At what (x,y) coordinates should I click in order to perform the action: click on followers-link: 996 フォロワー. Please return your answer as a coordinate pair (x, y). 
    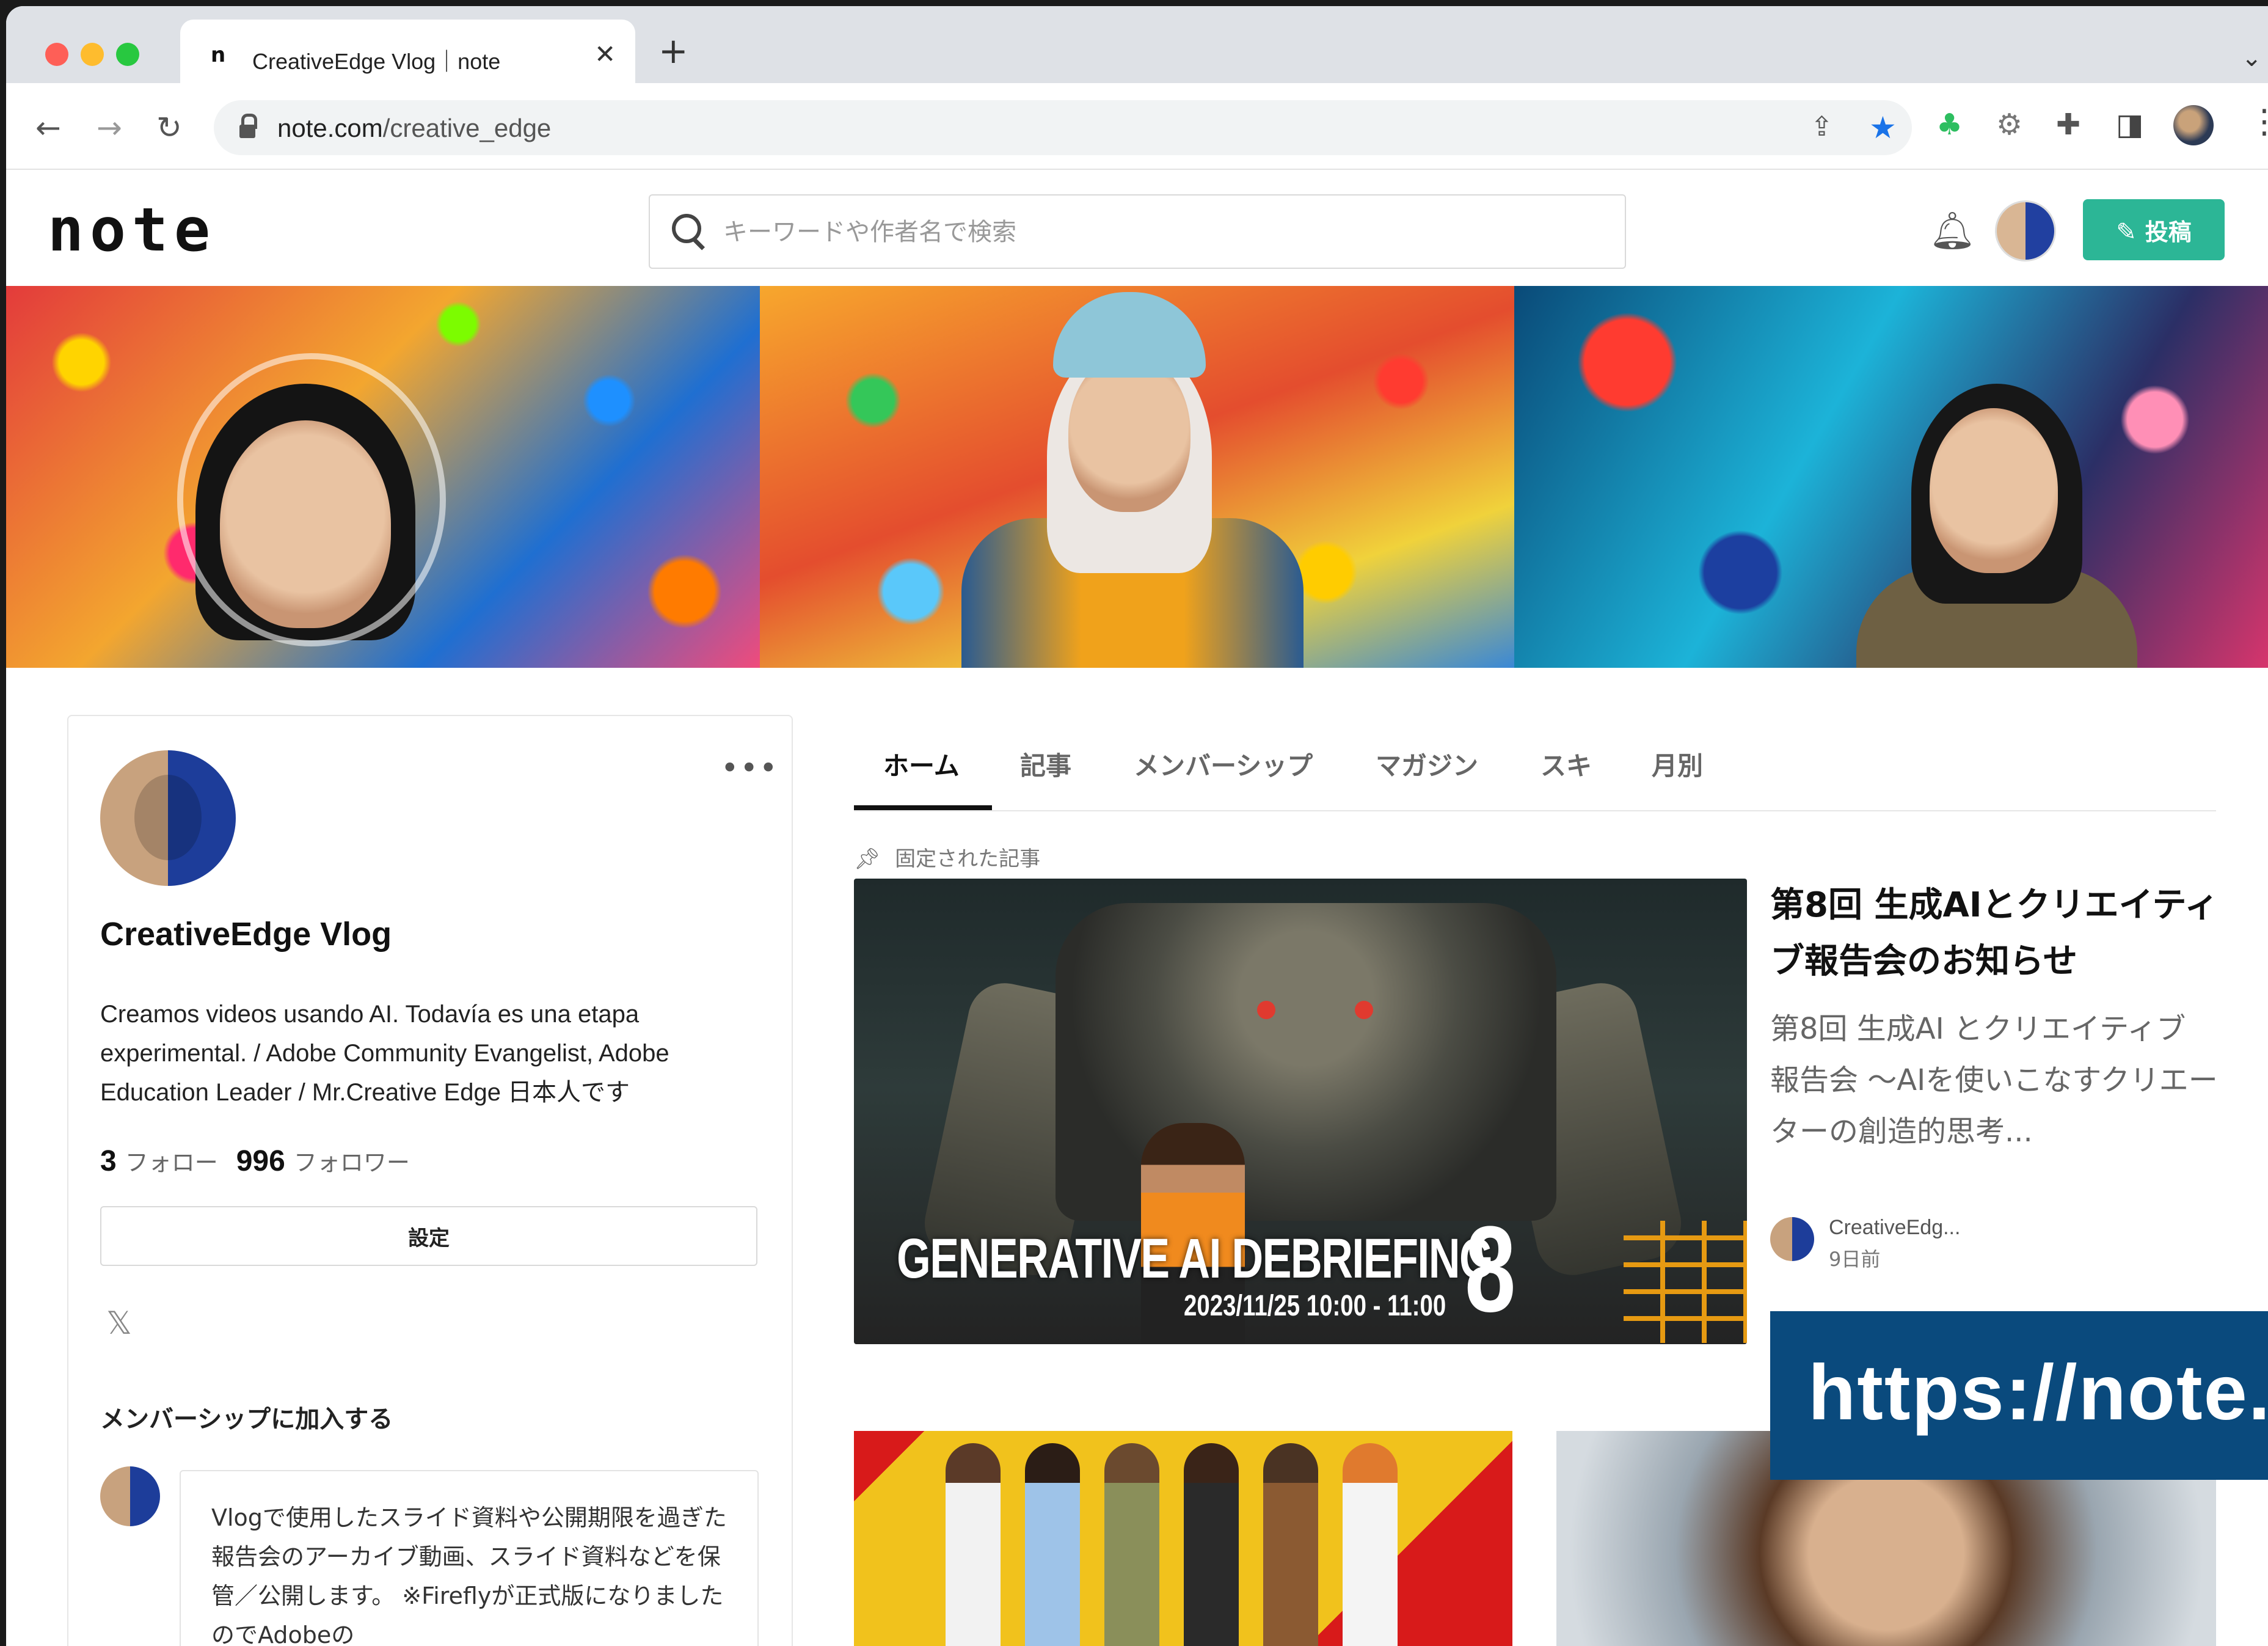
    Looking at the image, I should click on (323, 1161).